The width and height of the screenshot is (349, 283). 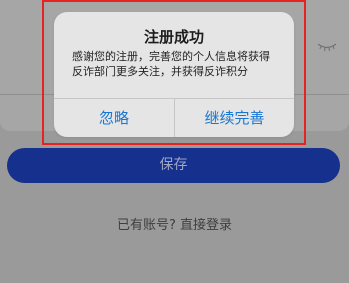 What do you see at coordinates (206, 223) in the screenshot?
I see `direct-login-link: 直接登录` at bounding box center [206, 223].